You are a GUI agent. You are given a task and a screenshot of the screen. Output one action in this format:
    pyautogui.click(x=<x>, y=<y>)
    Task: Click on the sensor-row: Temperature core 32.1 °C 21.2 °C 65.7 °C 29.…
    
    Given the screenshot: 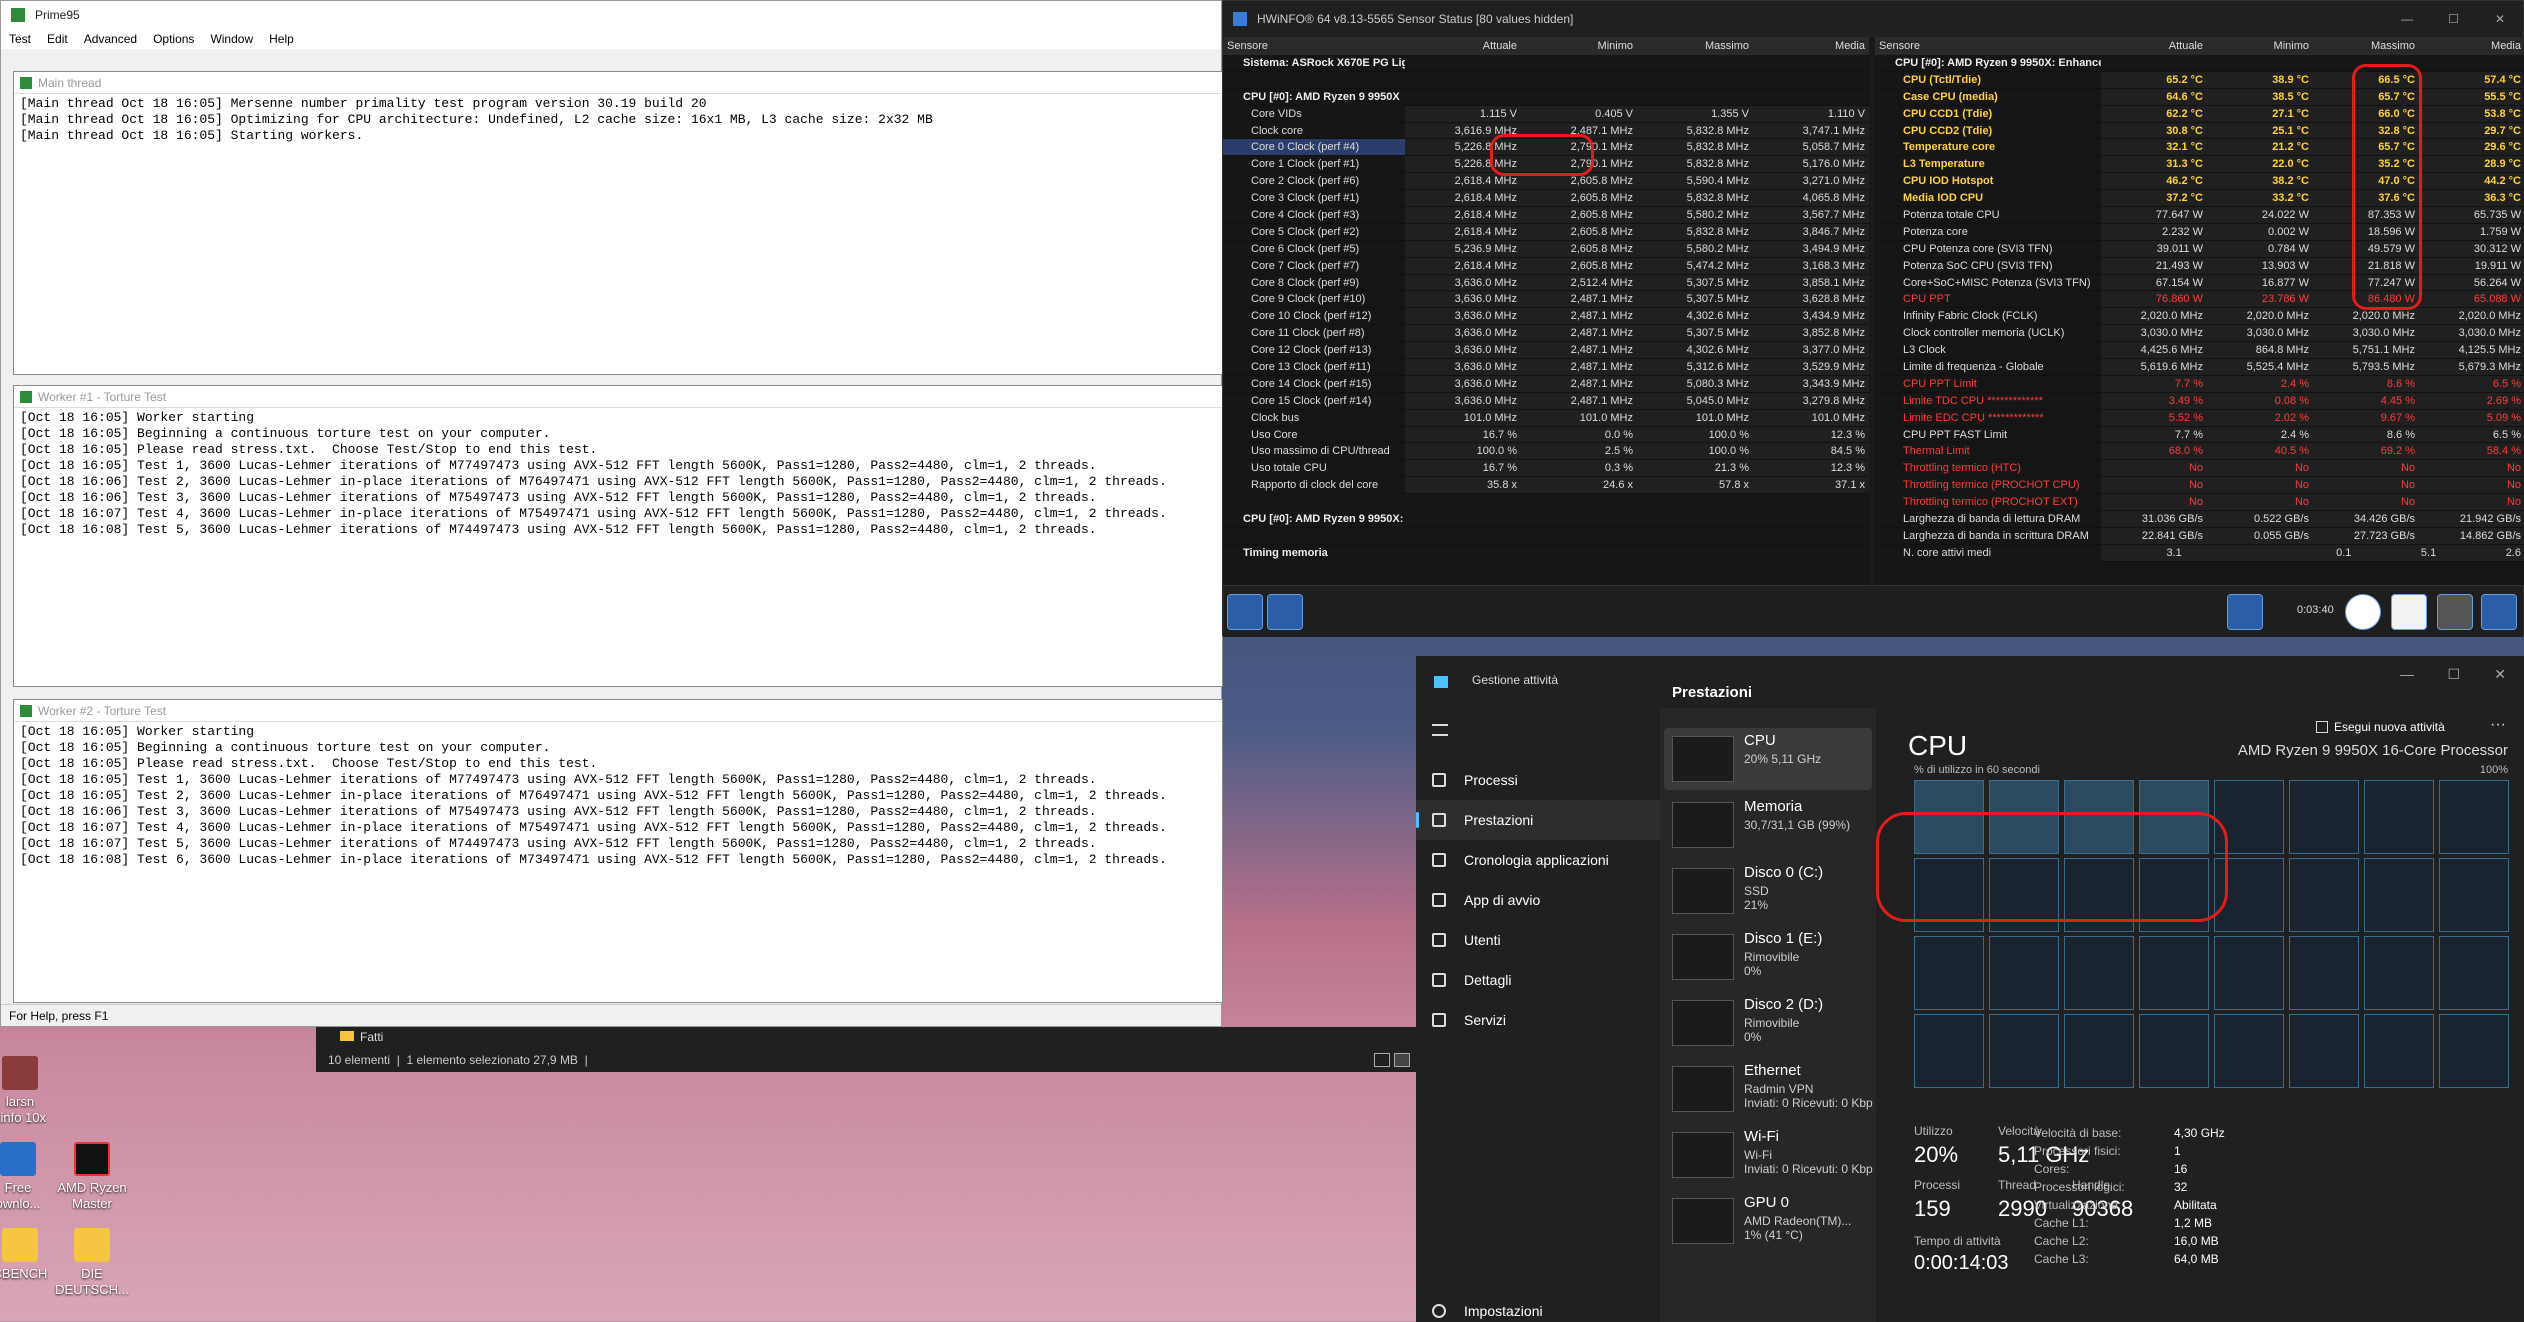 What is the action you would take?
    pyautogui.click(x=2199, y=148)
    